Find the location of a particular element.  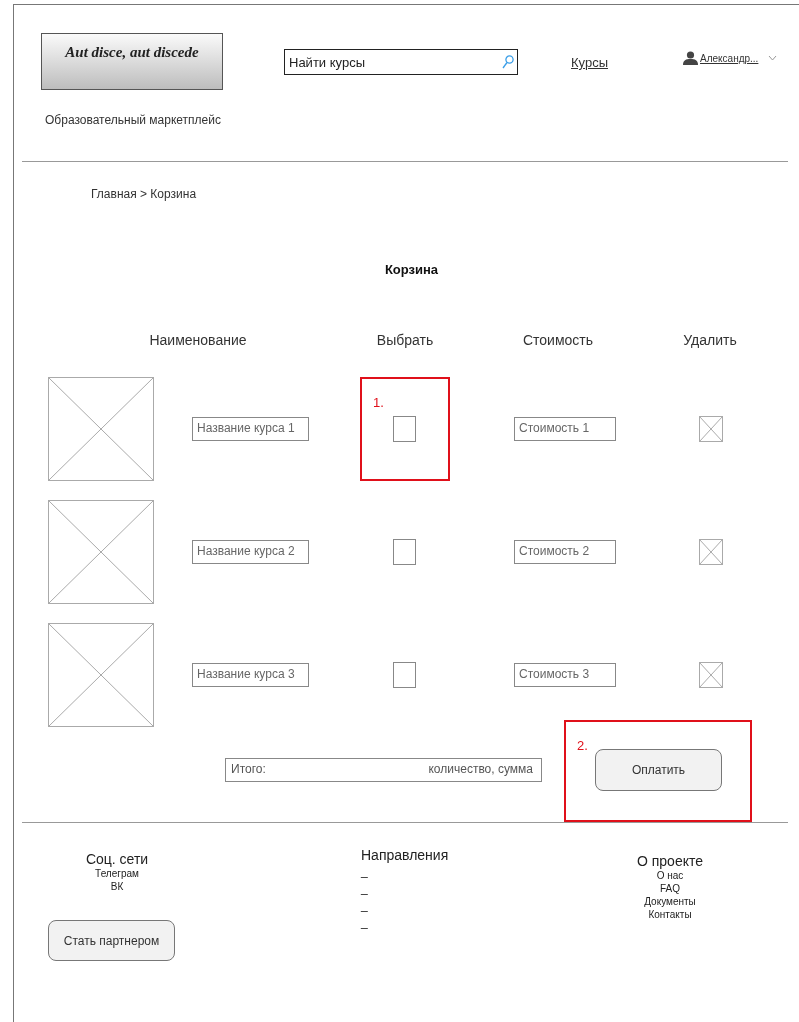

column-header: Стоимость is located at coordinates (558, 340).